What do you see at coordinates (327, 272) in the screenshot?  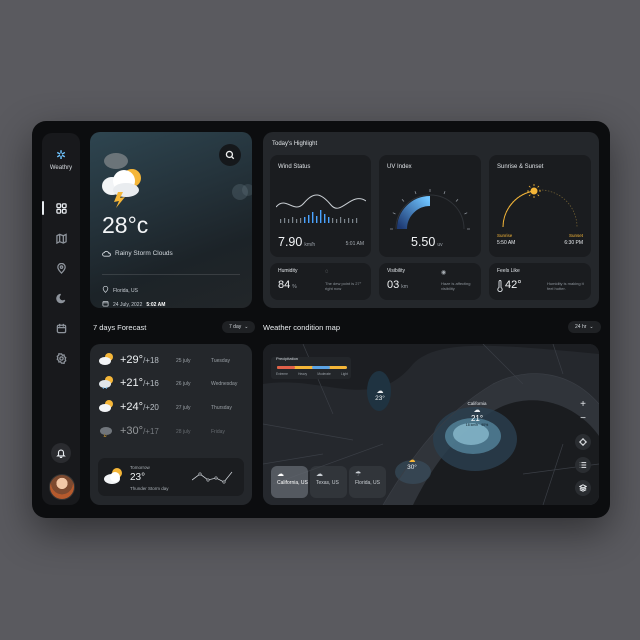 I see `droplet-icon: ◌` at bounding box center [327, 272].